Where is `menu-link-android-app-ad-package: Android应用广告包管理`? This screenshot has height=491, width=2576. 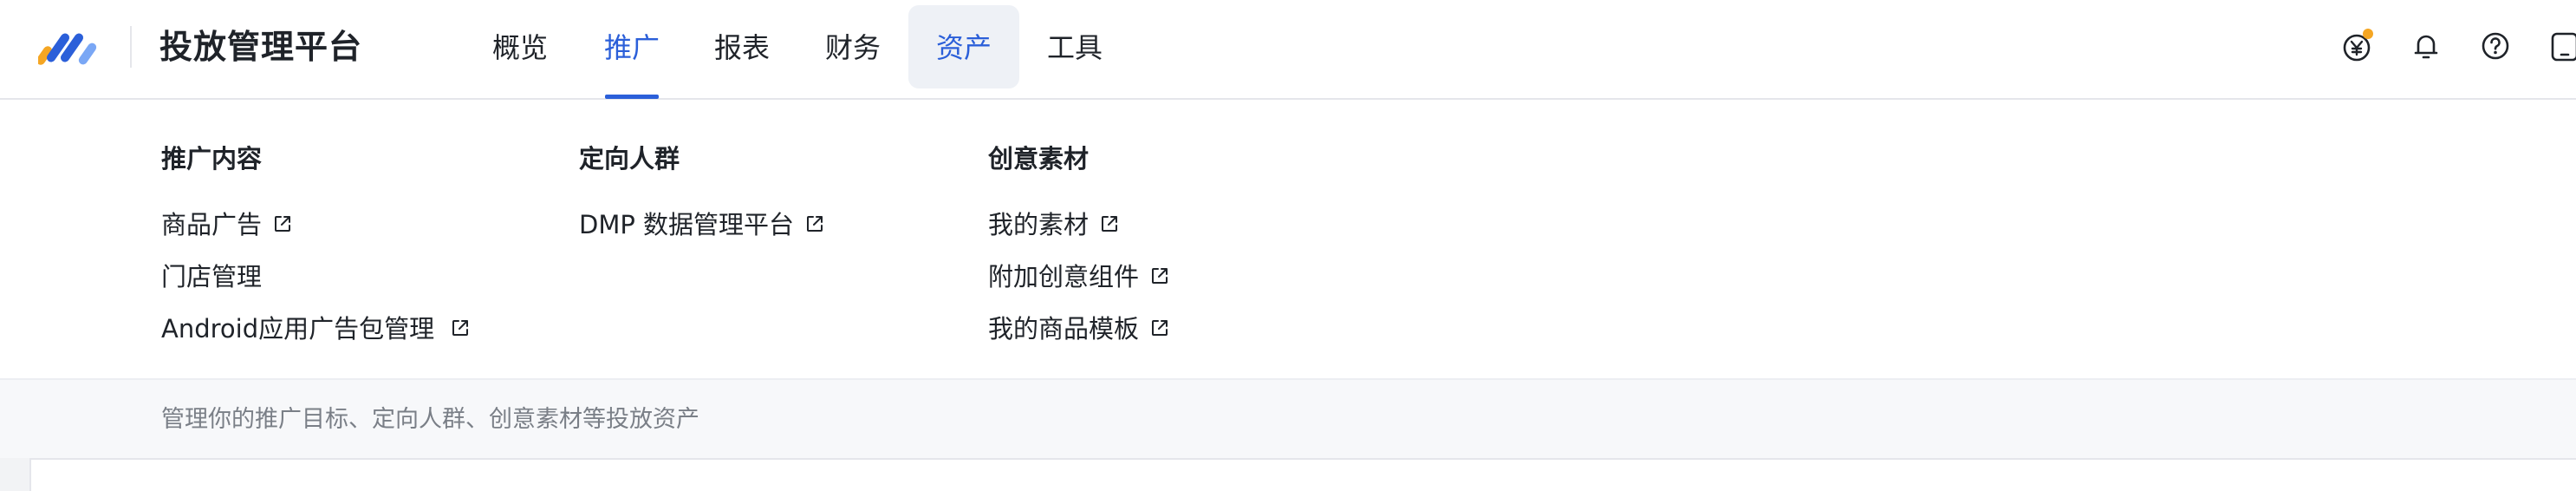 menu-link-android-app-ad-package: Android应用广告包管理 is located at coordinates (316, 329).